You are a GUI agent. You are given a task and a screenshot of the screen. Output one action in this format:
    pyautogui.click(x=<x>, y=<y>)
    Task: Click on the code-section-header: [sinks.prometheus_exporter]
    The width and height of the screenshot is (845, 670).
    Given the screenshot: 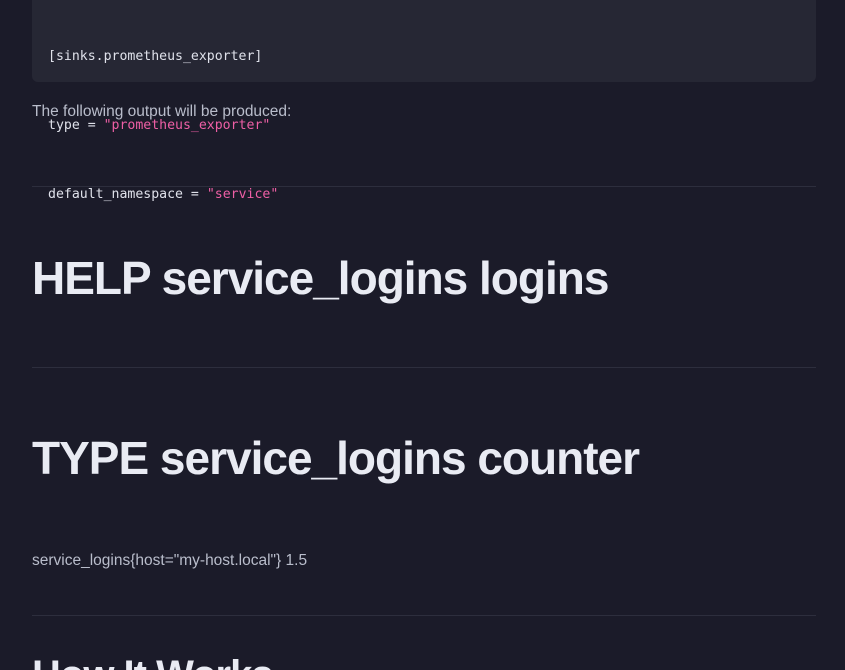 What is the action you would take?
    pyautogui.click(x=155, y=56)
    